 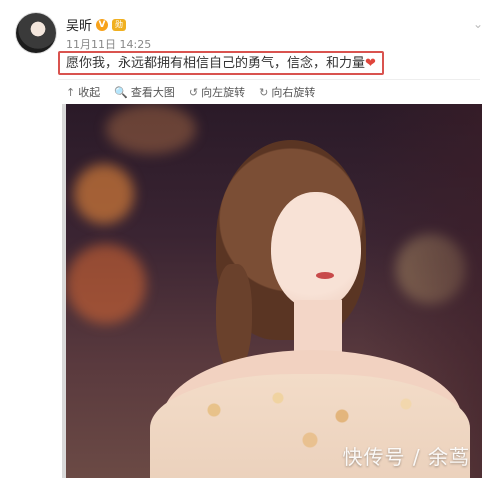 I want to click on magnifier-icon: 🔍, so click(x=121, y=92).